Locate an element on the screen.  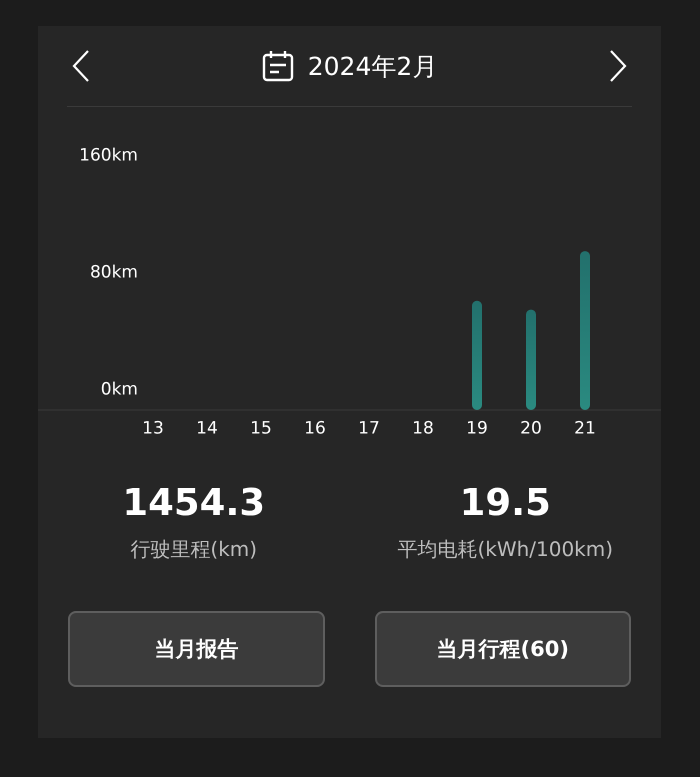
axis-label: 19 is located at coordinates (477, 428).